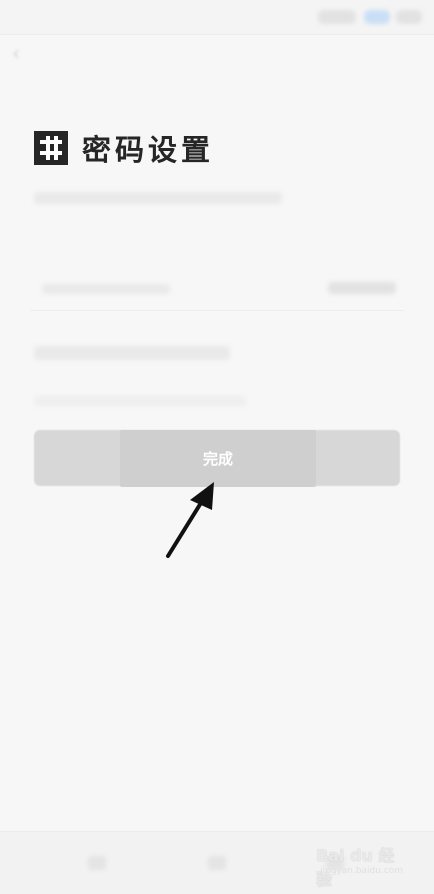  What do you see at coordinates (148, 150) in the screenshot?
I see `page-title: 密码设置` at bounding box center [148, 150].